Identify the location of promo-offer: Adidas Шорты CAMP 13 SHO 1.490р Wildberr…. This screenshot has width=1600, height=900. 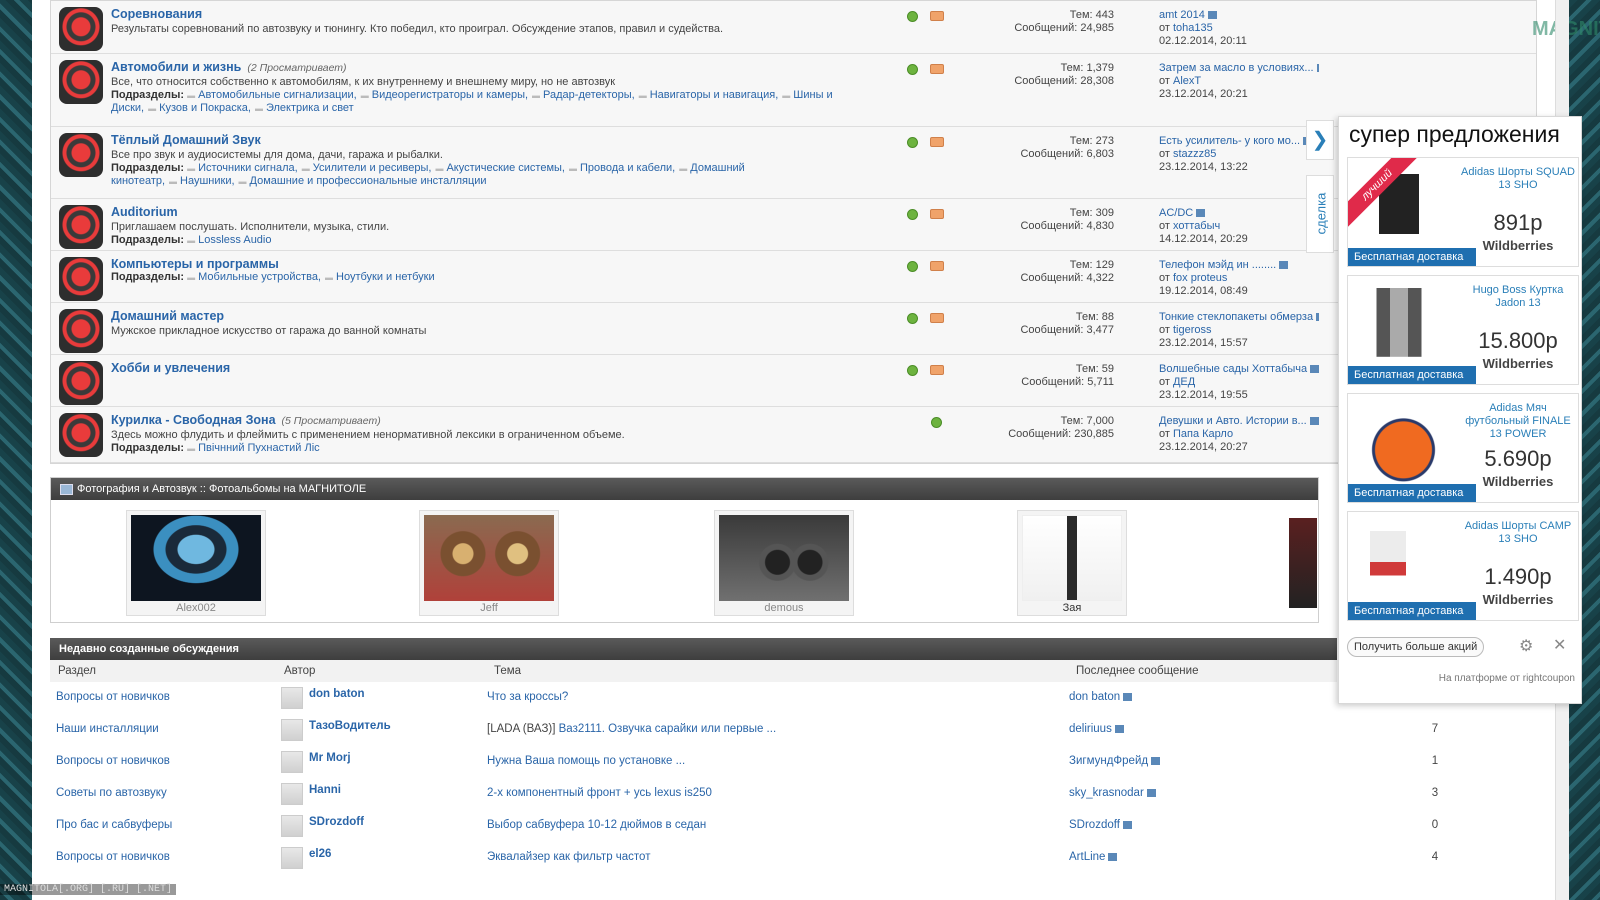
(1463, 566).